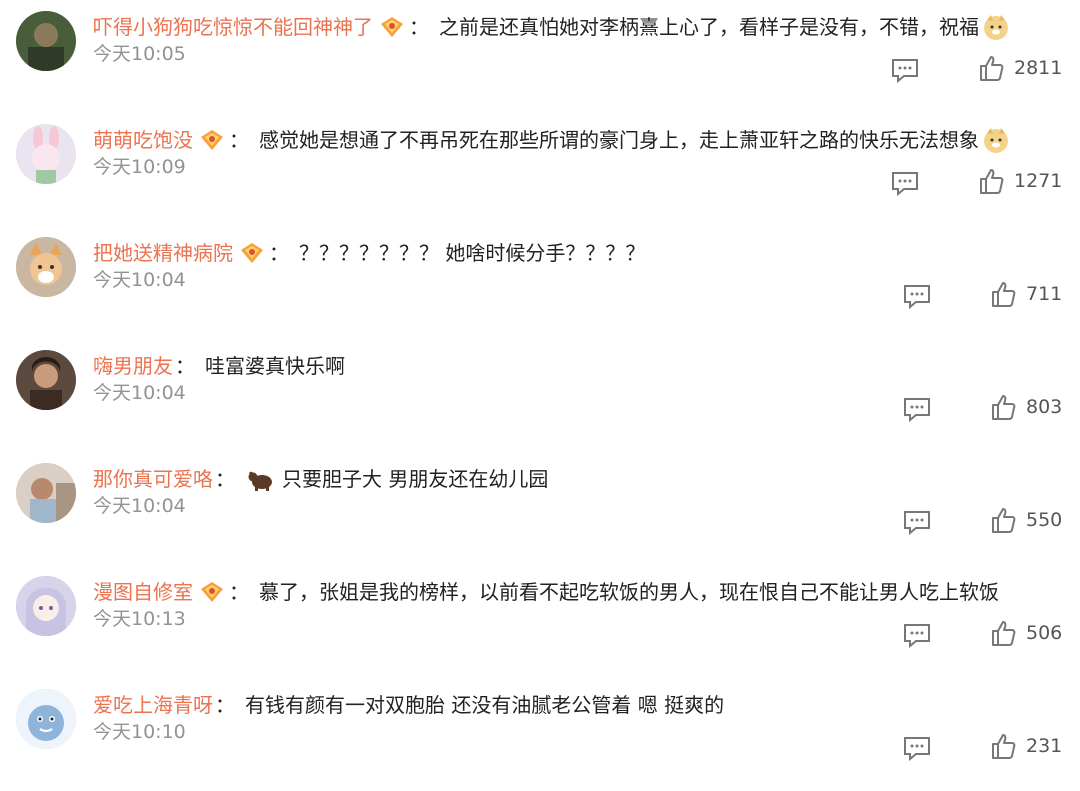  I want to click on comment-text: 慕了，张姐是我的榜样，以前看不起吃软饭的男人，现在恨自己不能让男人吃上软饭, so click(629, 592).